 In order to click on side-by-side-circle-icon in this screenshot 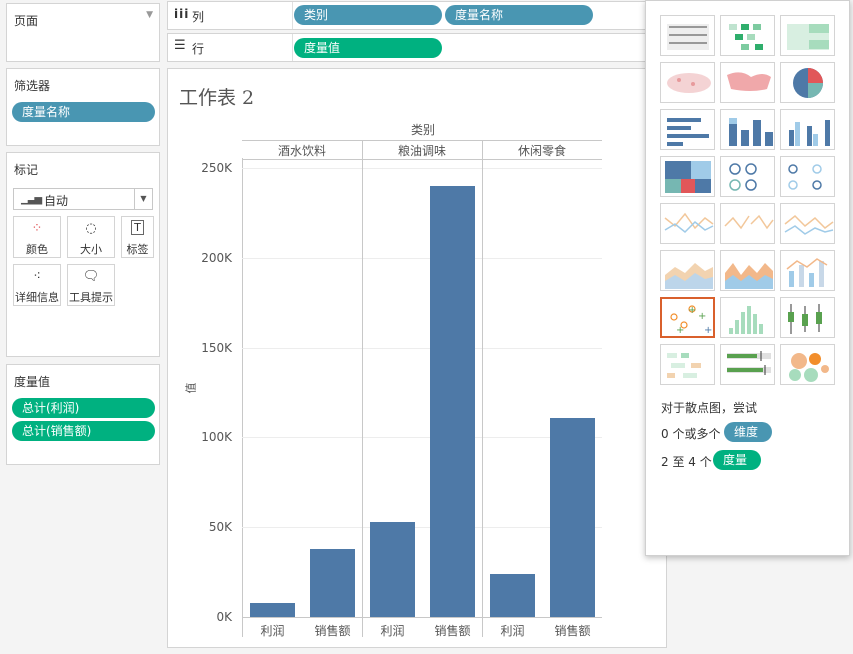, I will do `click(807, 176)`.